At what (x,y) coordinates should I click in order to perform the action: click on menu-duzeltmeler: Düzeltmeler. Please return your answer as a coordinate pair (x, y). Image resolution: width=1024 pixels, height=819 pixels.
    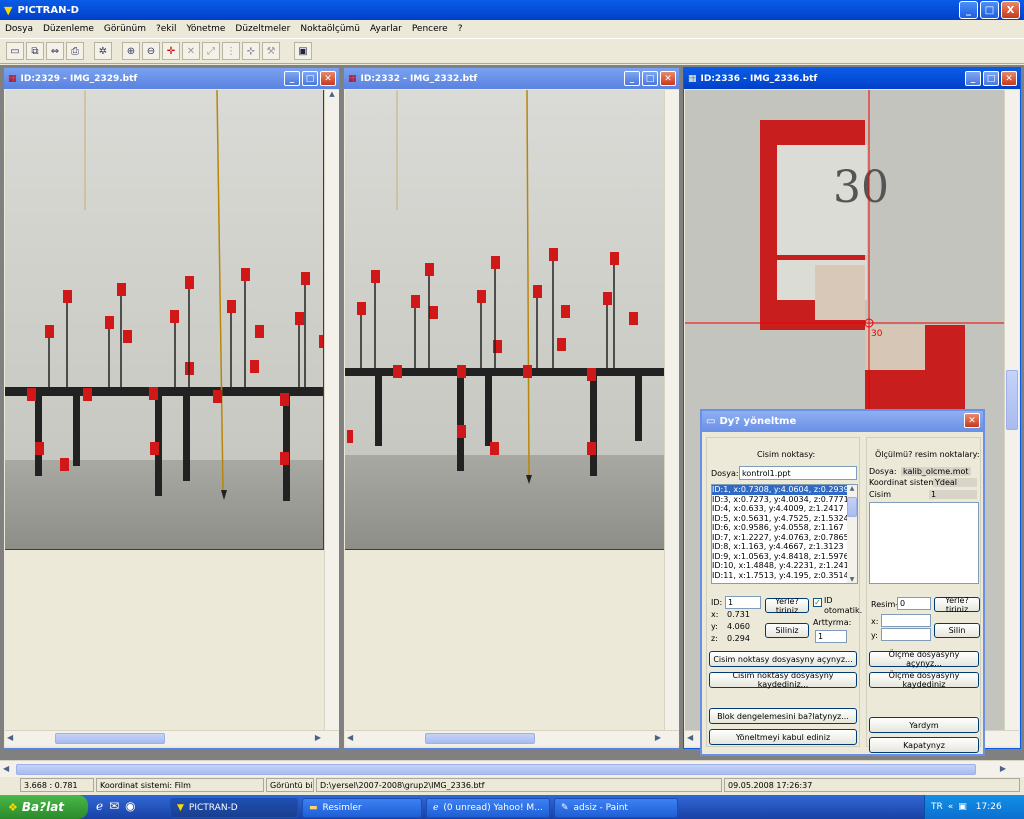
    Looking at the image, I should click on (262, 29).